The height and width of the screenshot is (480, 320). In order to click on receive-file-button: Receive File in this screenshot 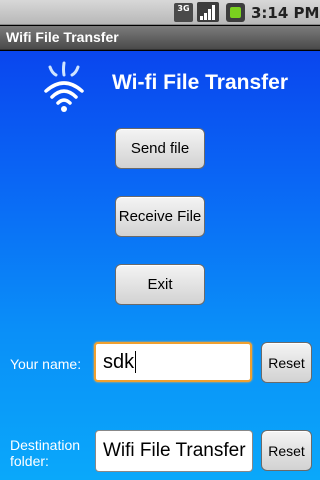, I will do `click(160, 216)`.